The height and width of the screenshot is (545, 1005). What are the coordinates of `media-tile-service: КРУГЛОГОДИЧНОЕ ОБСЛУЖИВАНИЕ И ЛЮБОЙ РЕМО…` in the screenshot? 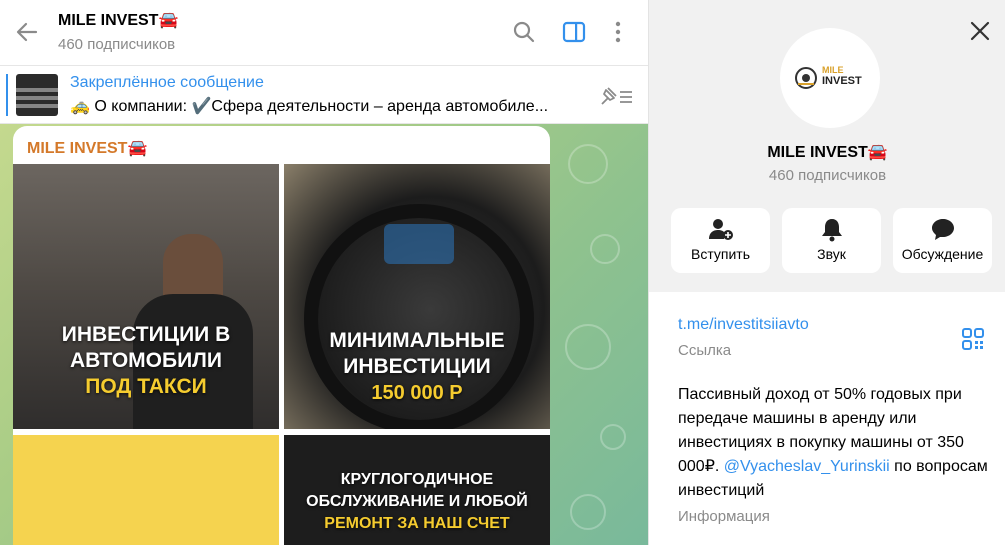 It's located at (417, 490).